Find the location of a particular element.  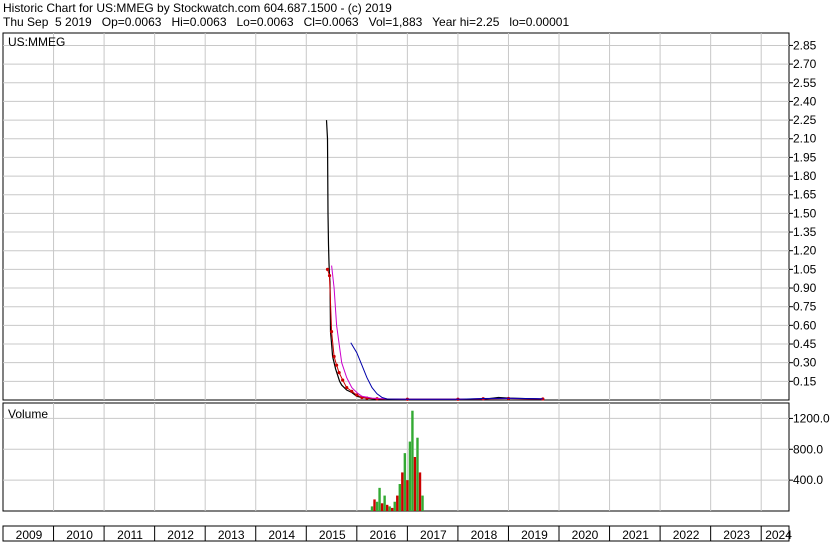

volume-y-tick-label: 1200.0 is located at coordinates (811, 418).